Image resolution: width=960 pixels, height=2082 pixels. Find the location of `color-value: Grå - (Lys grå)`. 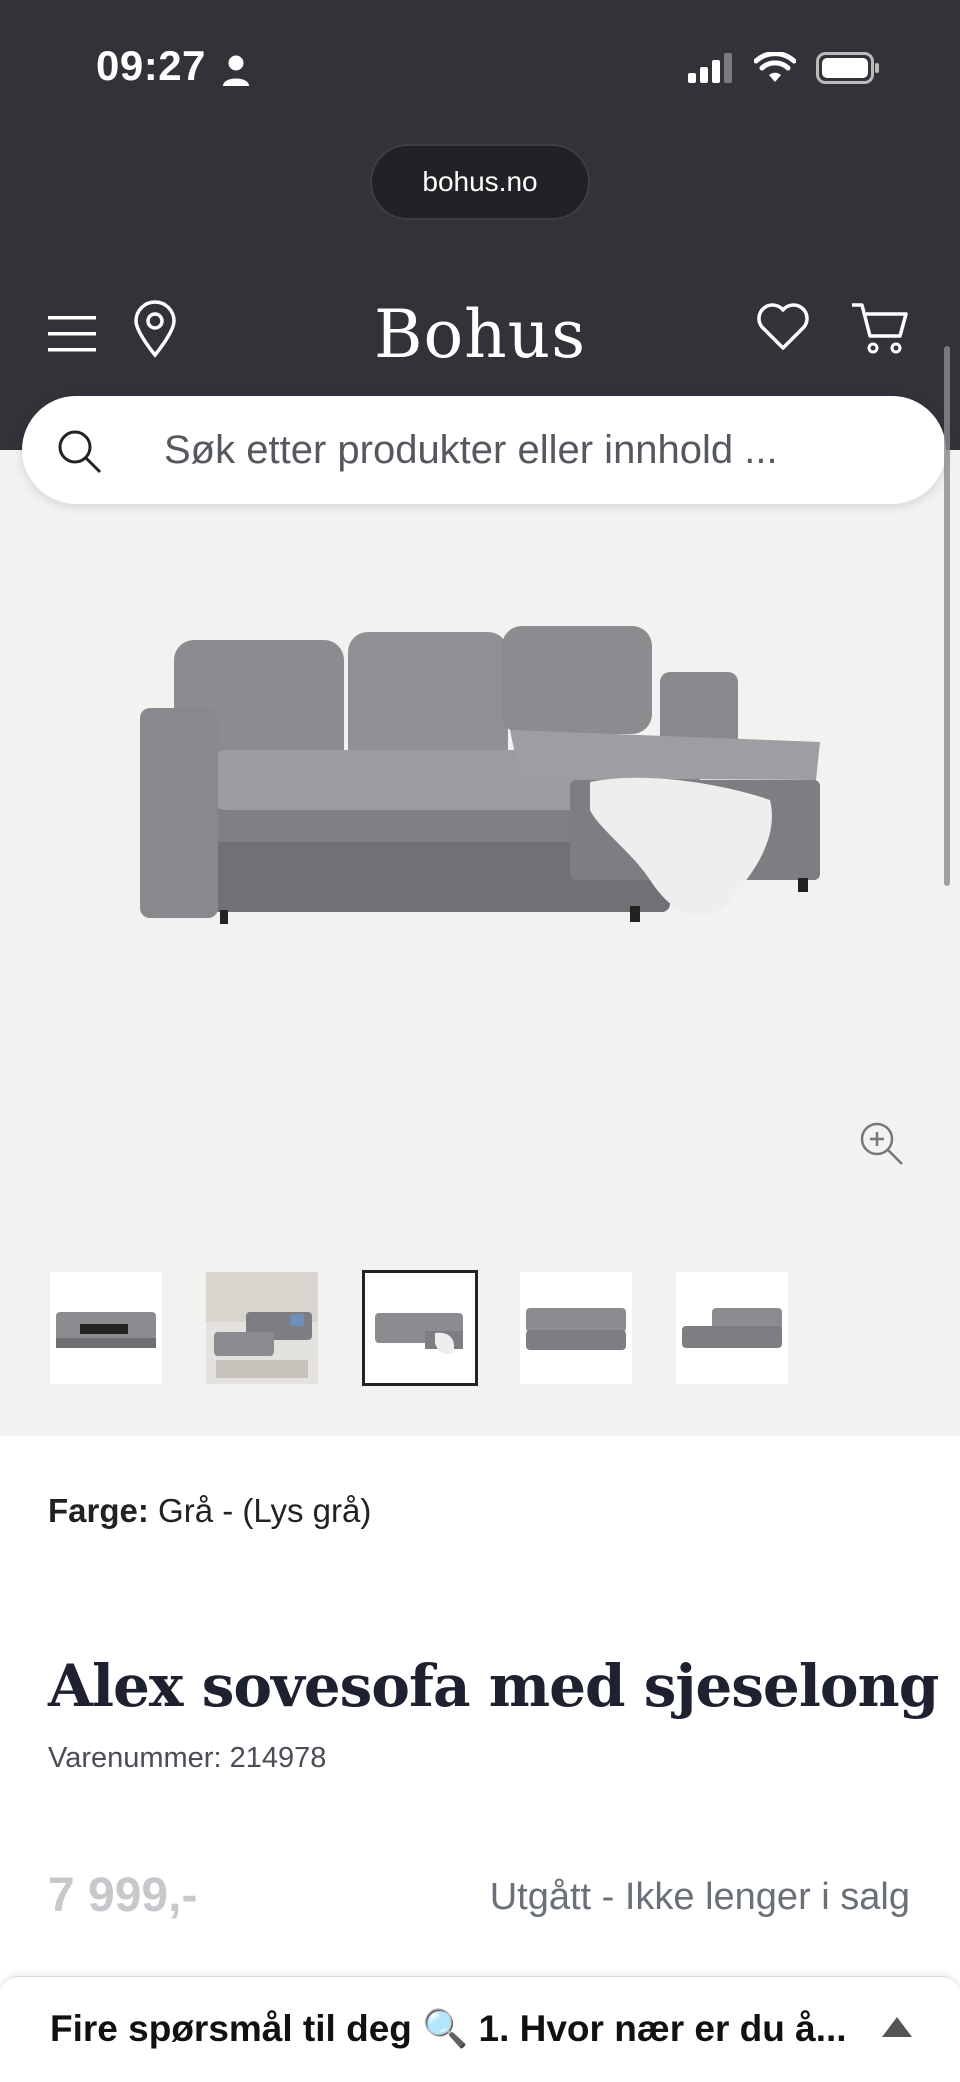

color-value: Grå - (Lys grå) is located at coordinates (265, 1510).